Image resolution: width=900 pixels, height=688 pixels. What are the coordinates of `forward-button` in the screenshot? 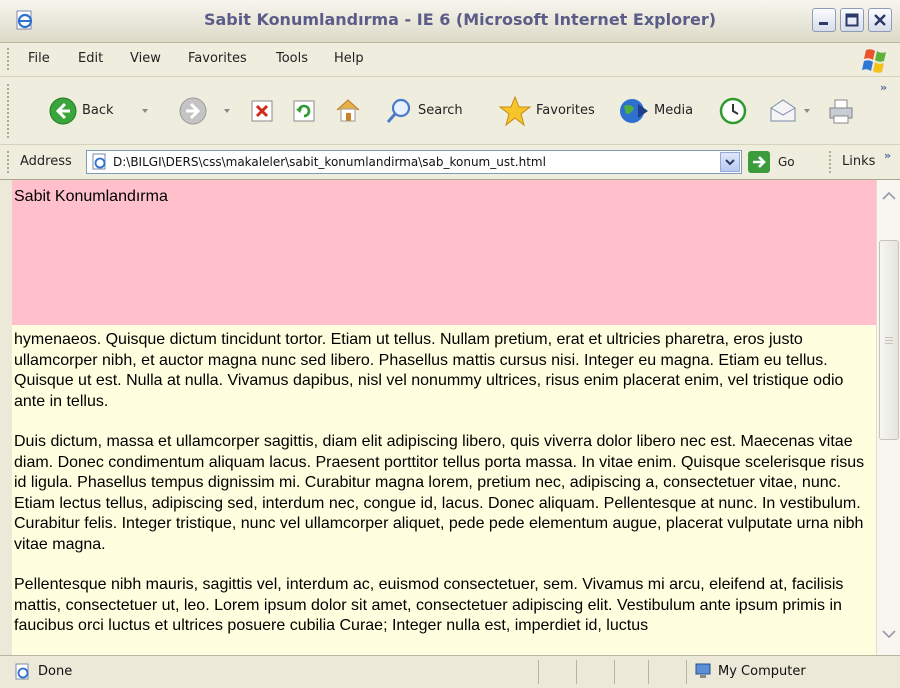 It's located at (193, 110).